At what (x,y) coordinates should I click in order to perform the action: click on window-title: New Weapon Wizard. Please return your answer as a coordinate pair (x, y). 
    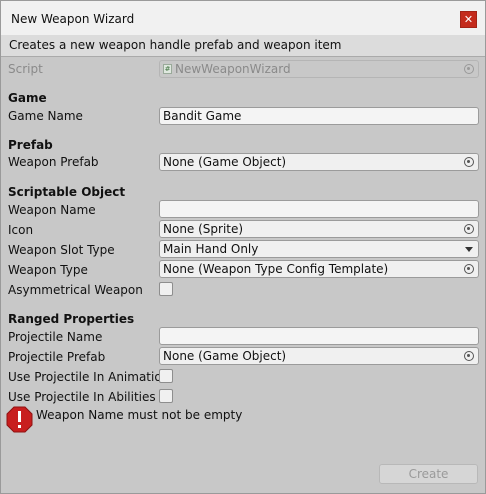
    Looking at the image, I should click on (73, 19).